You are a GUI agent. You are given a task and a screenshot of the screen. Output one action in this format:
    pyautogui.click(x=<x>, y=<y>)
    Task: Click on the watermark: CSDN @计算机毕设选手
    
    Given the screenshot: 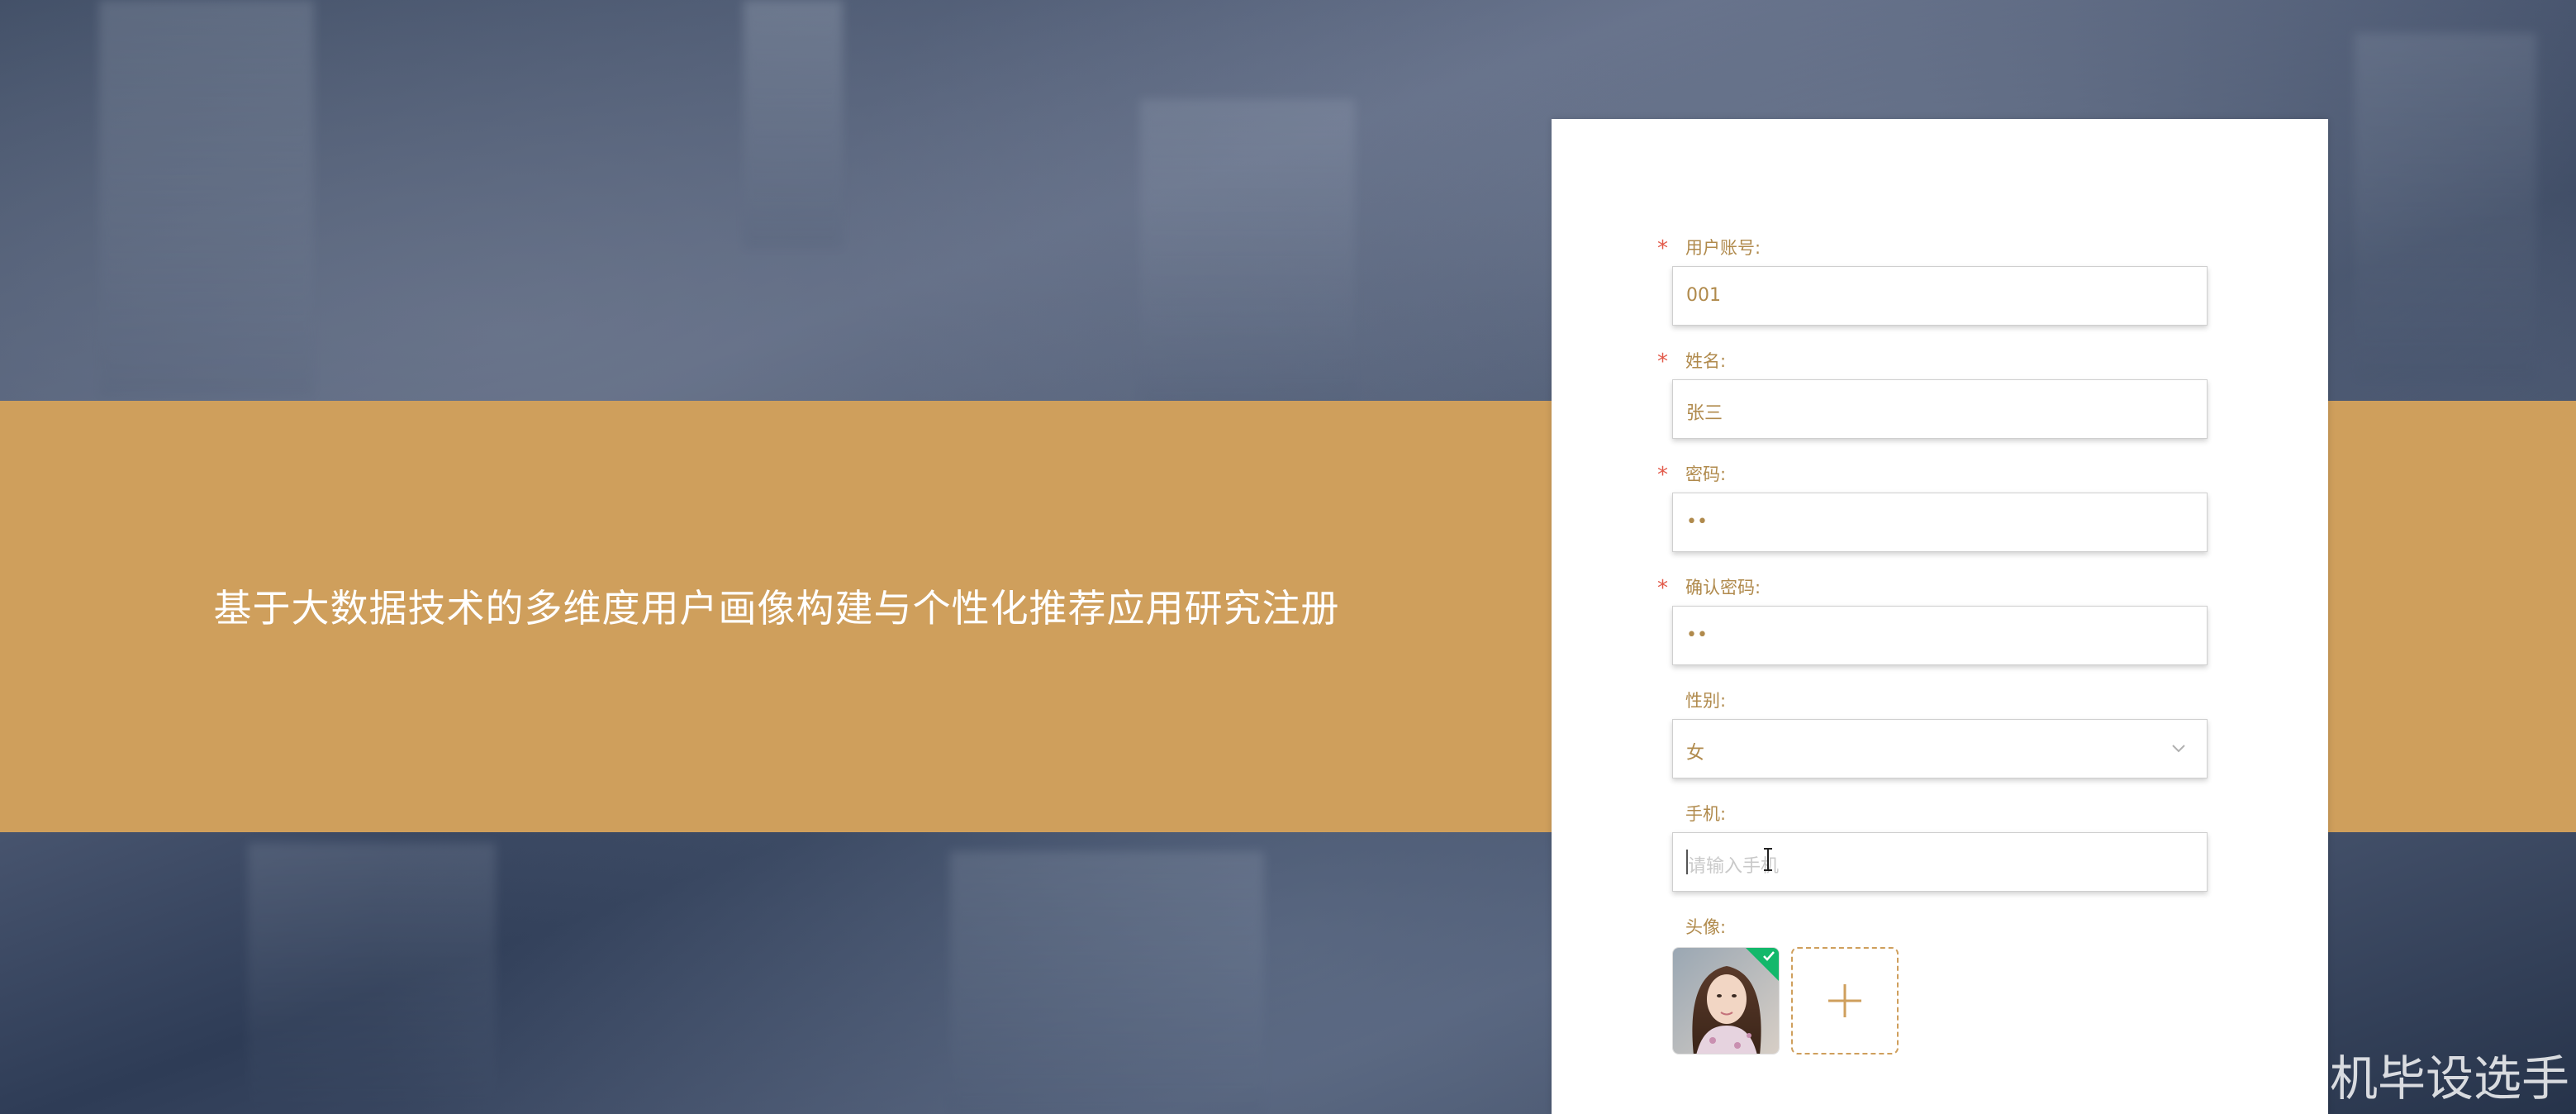 What is the action you would take?
    pyautogui.click(x=2301, y=1078)
    